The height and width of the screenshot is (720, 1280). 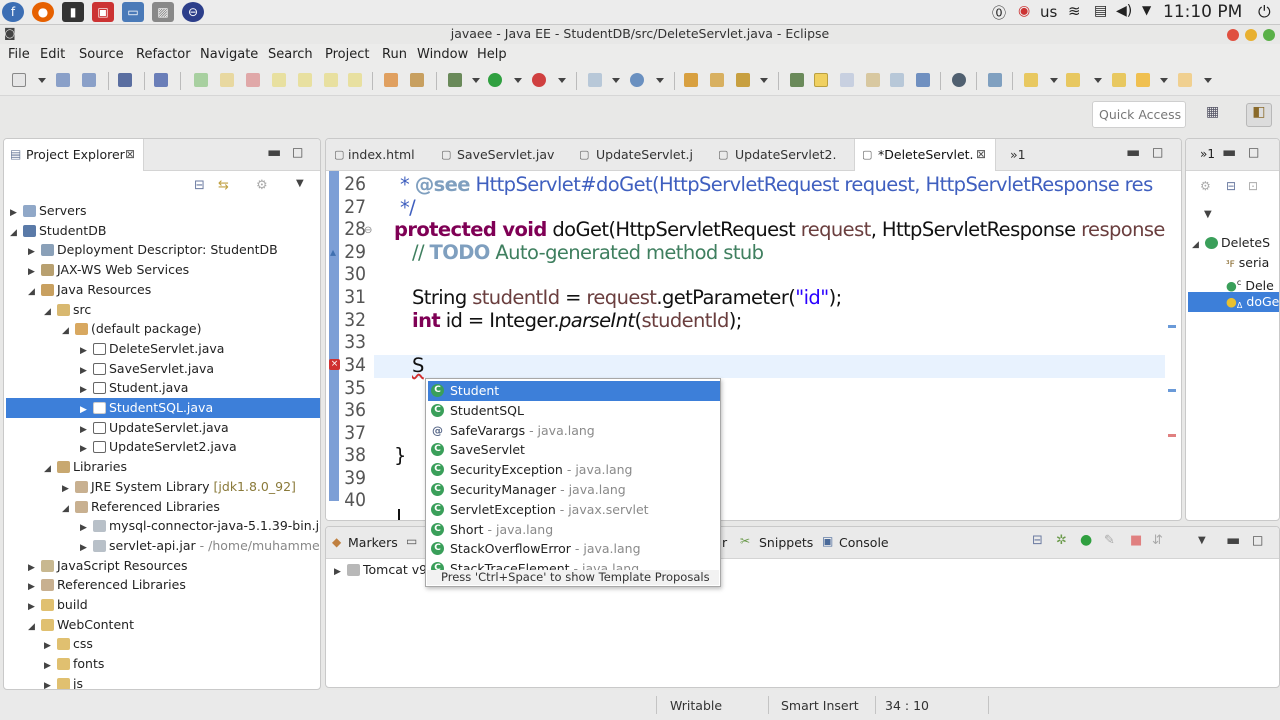 I want to click on sort-icon: ⚙, so click(x=1205, y=186).